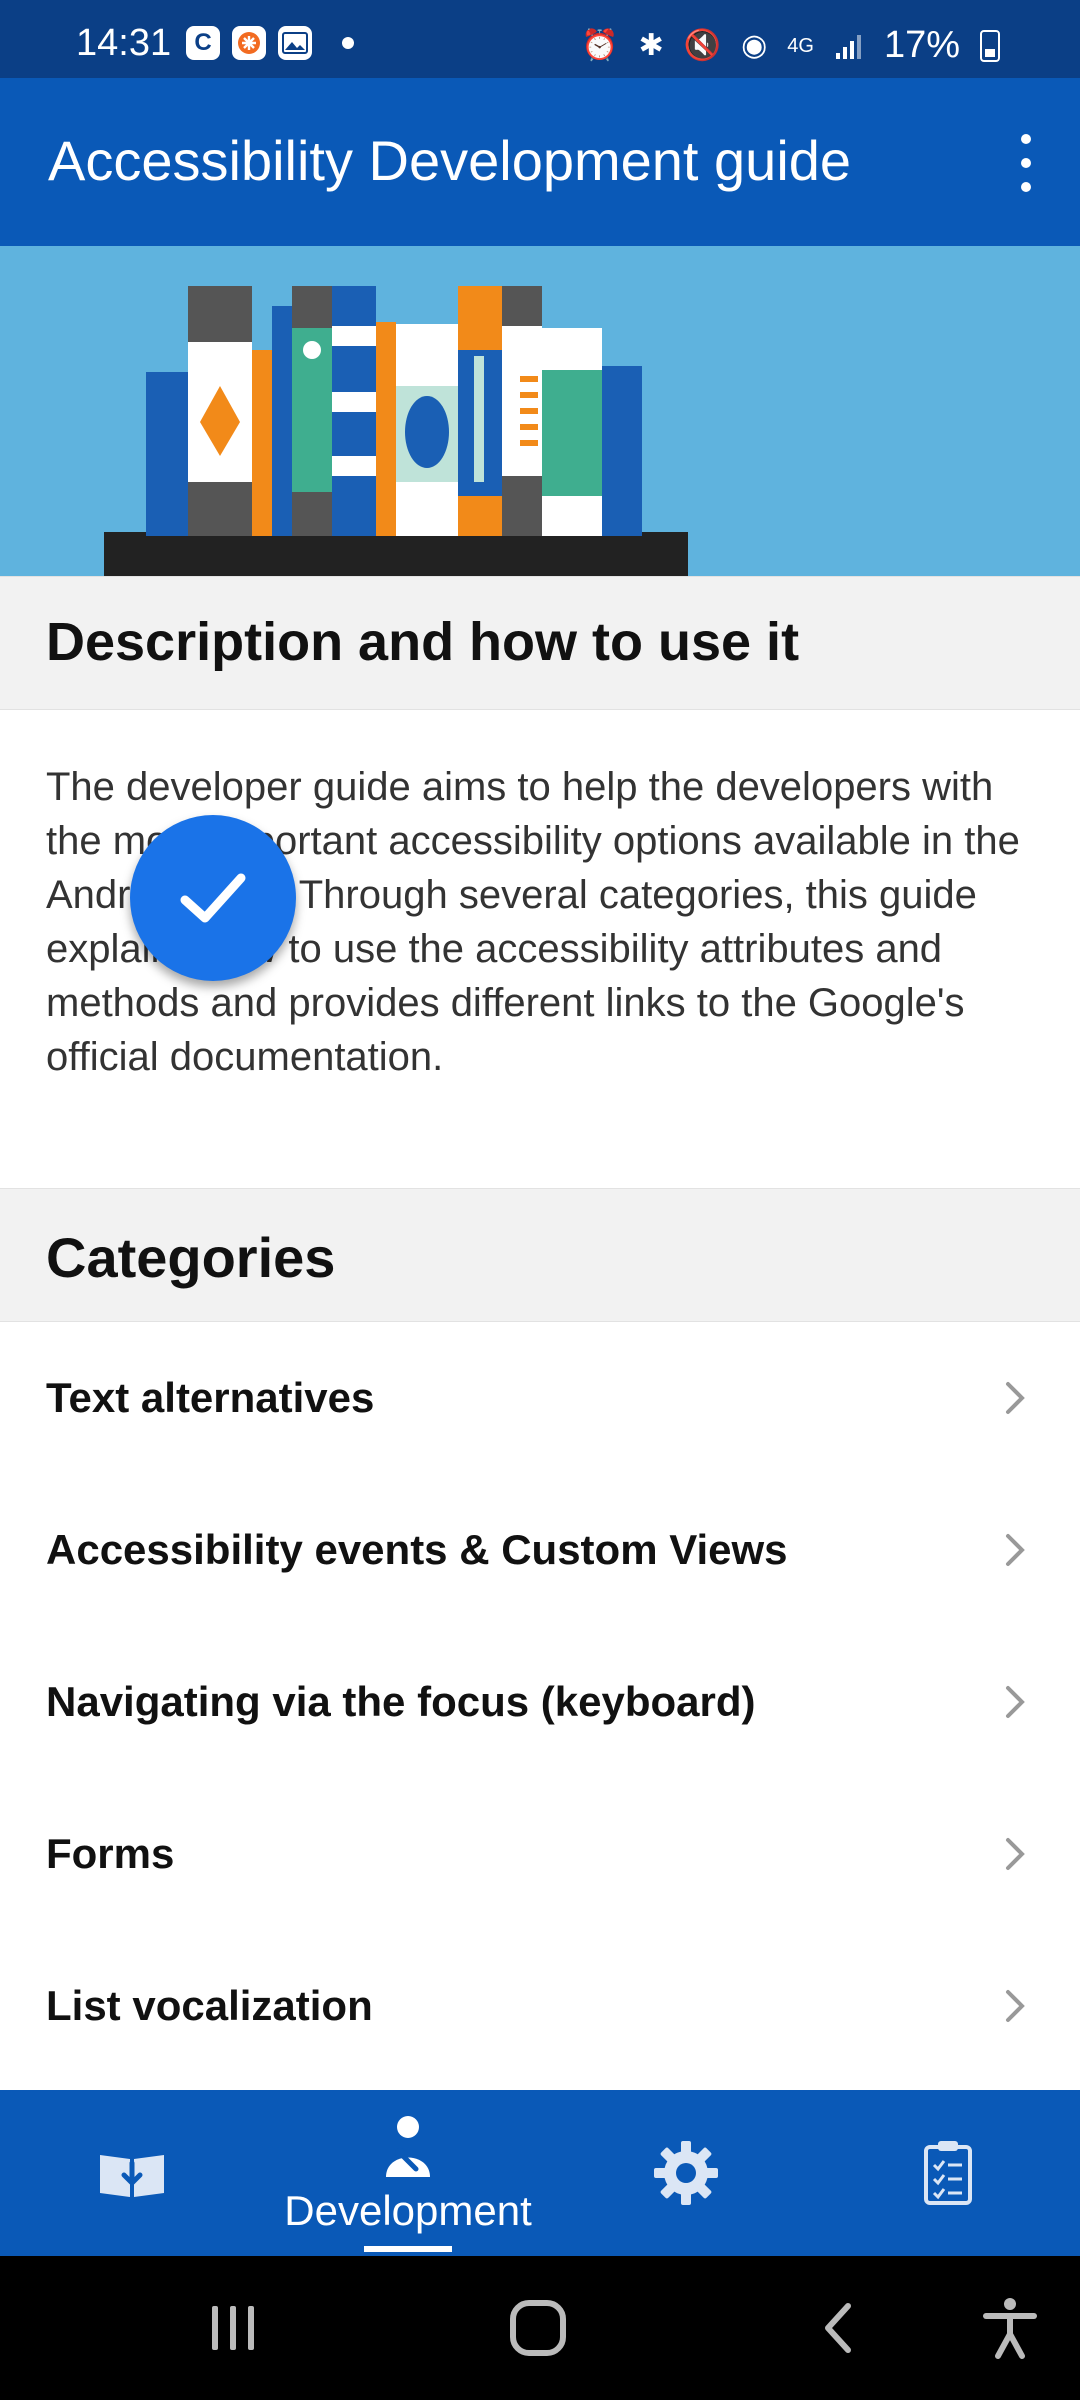 Image resolution: width=1080 pixels, height=2400 pixels. I want to click on category-label: Forms, so click(110, 1853).